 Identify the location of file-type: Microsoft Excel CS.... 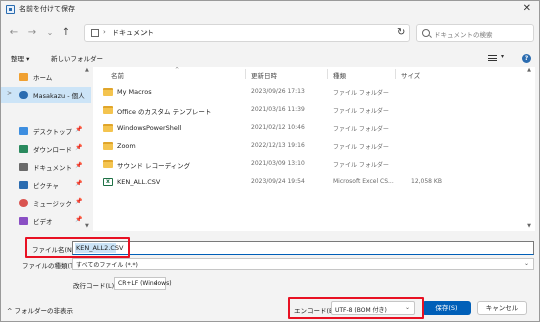
(363, 181).